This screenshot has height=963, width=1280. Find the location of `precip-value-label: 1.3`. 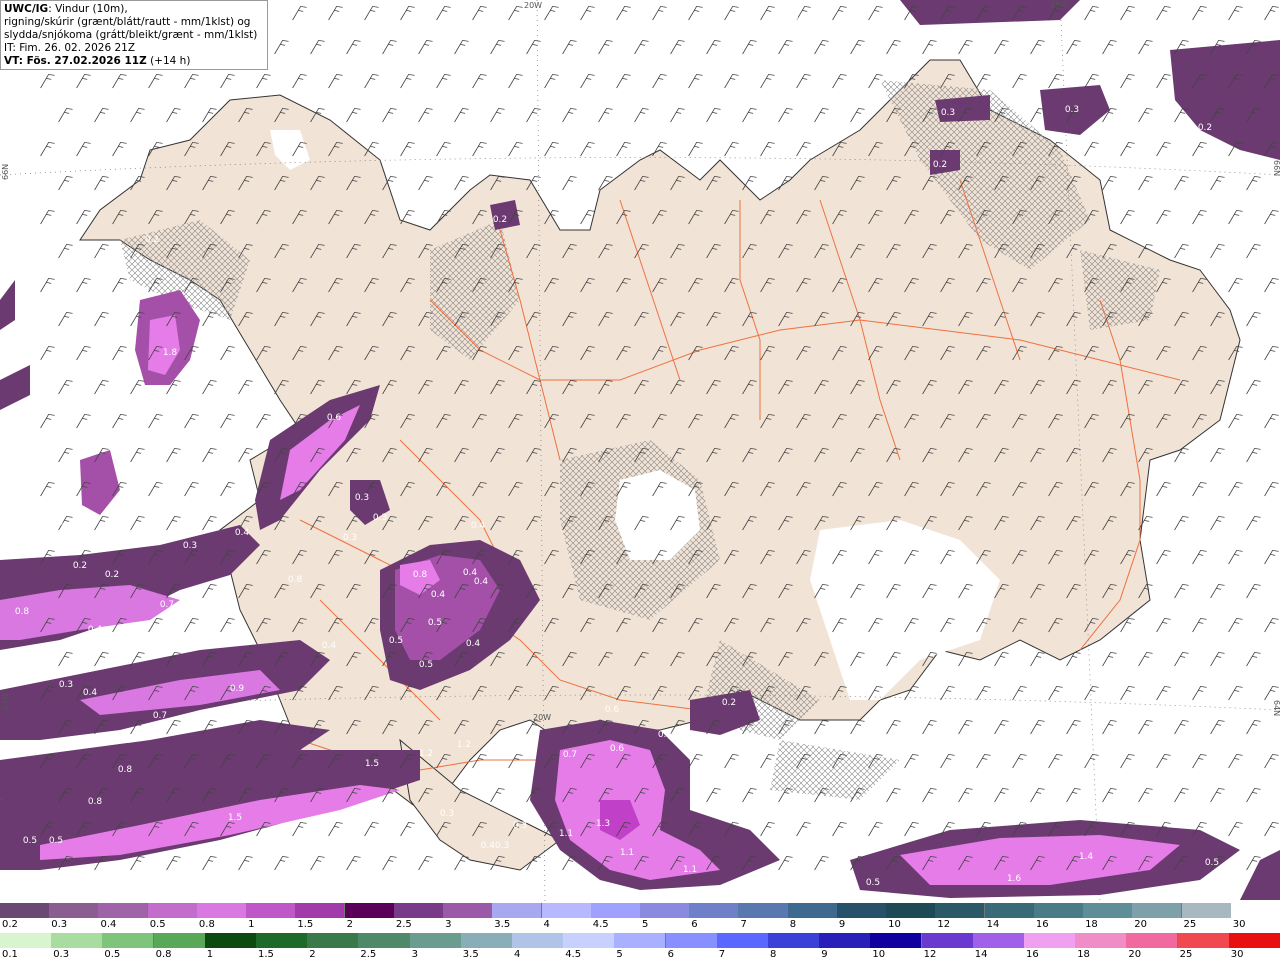

precip-value-label: 1.3 is located at coordinates (603, 824).